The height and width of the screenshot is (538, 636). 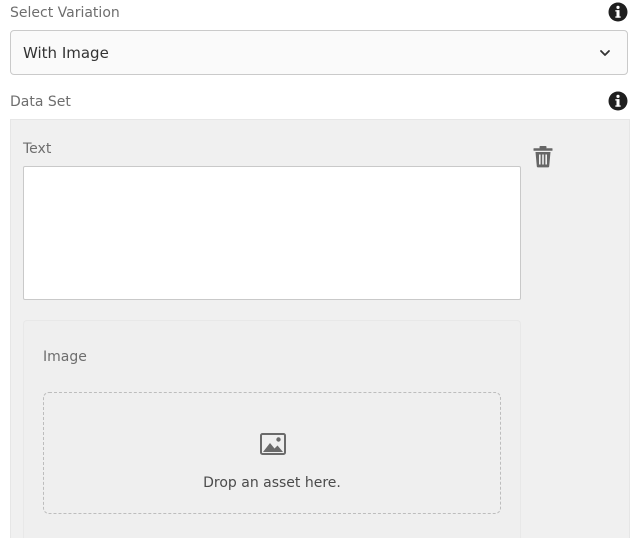 What do you see at coordinates (319, 52) in the screenshot?
I see `variation-select: With Image` at bounding box center [319, 52].